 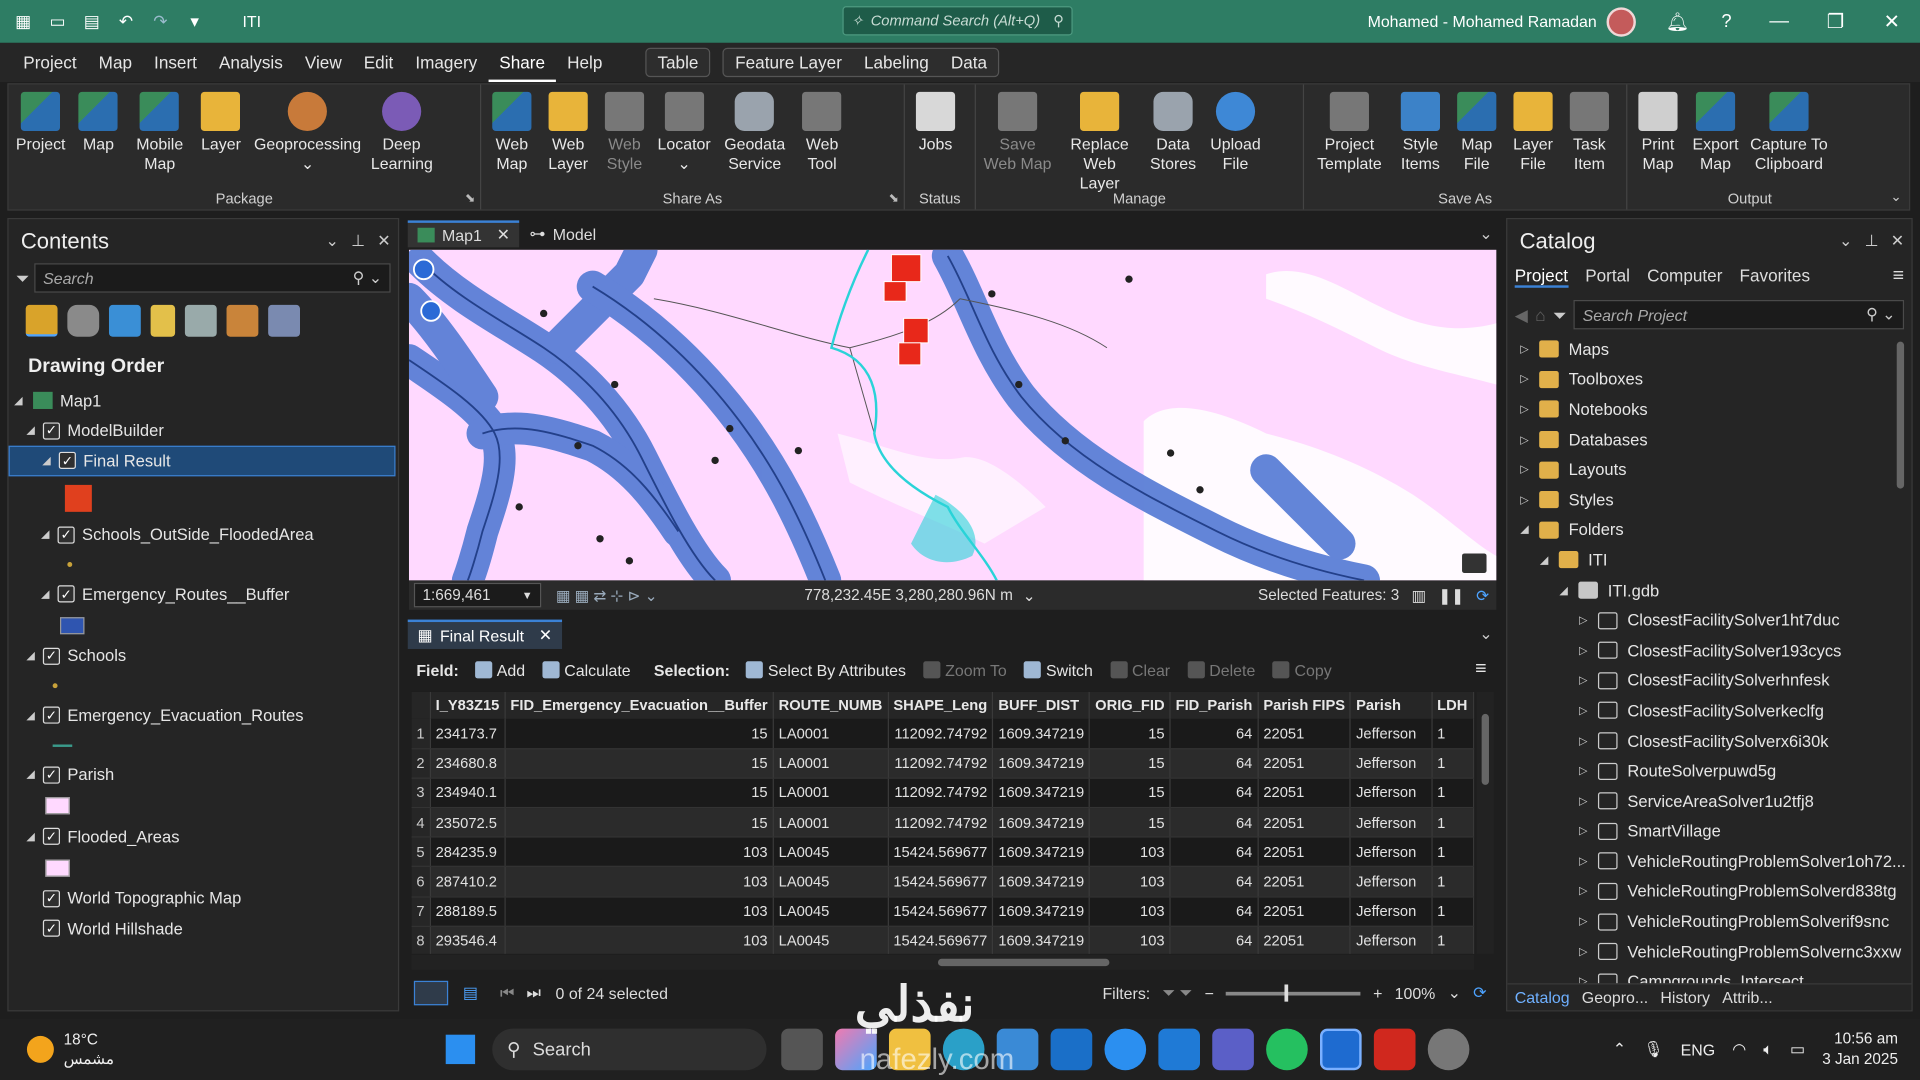 What do you see at coordinates (468, 852) in the screenshot?
I see `table-cell: 284235.9` at bounding box center [468, 852].